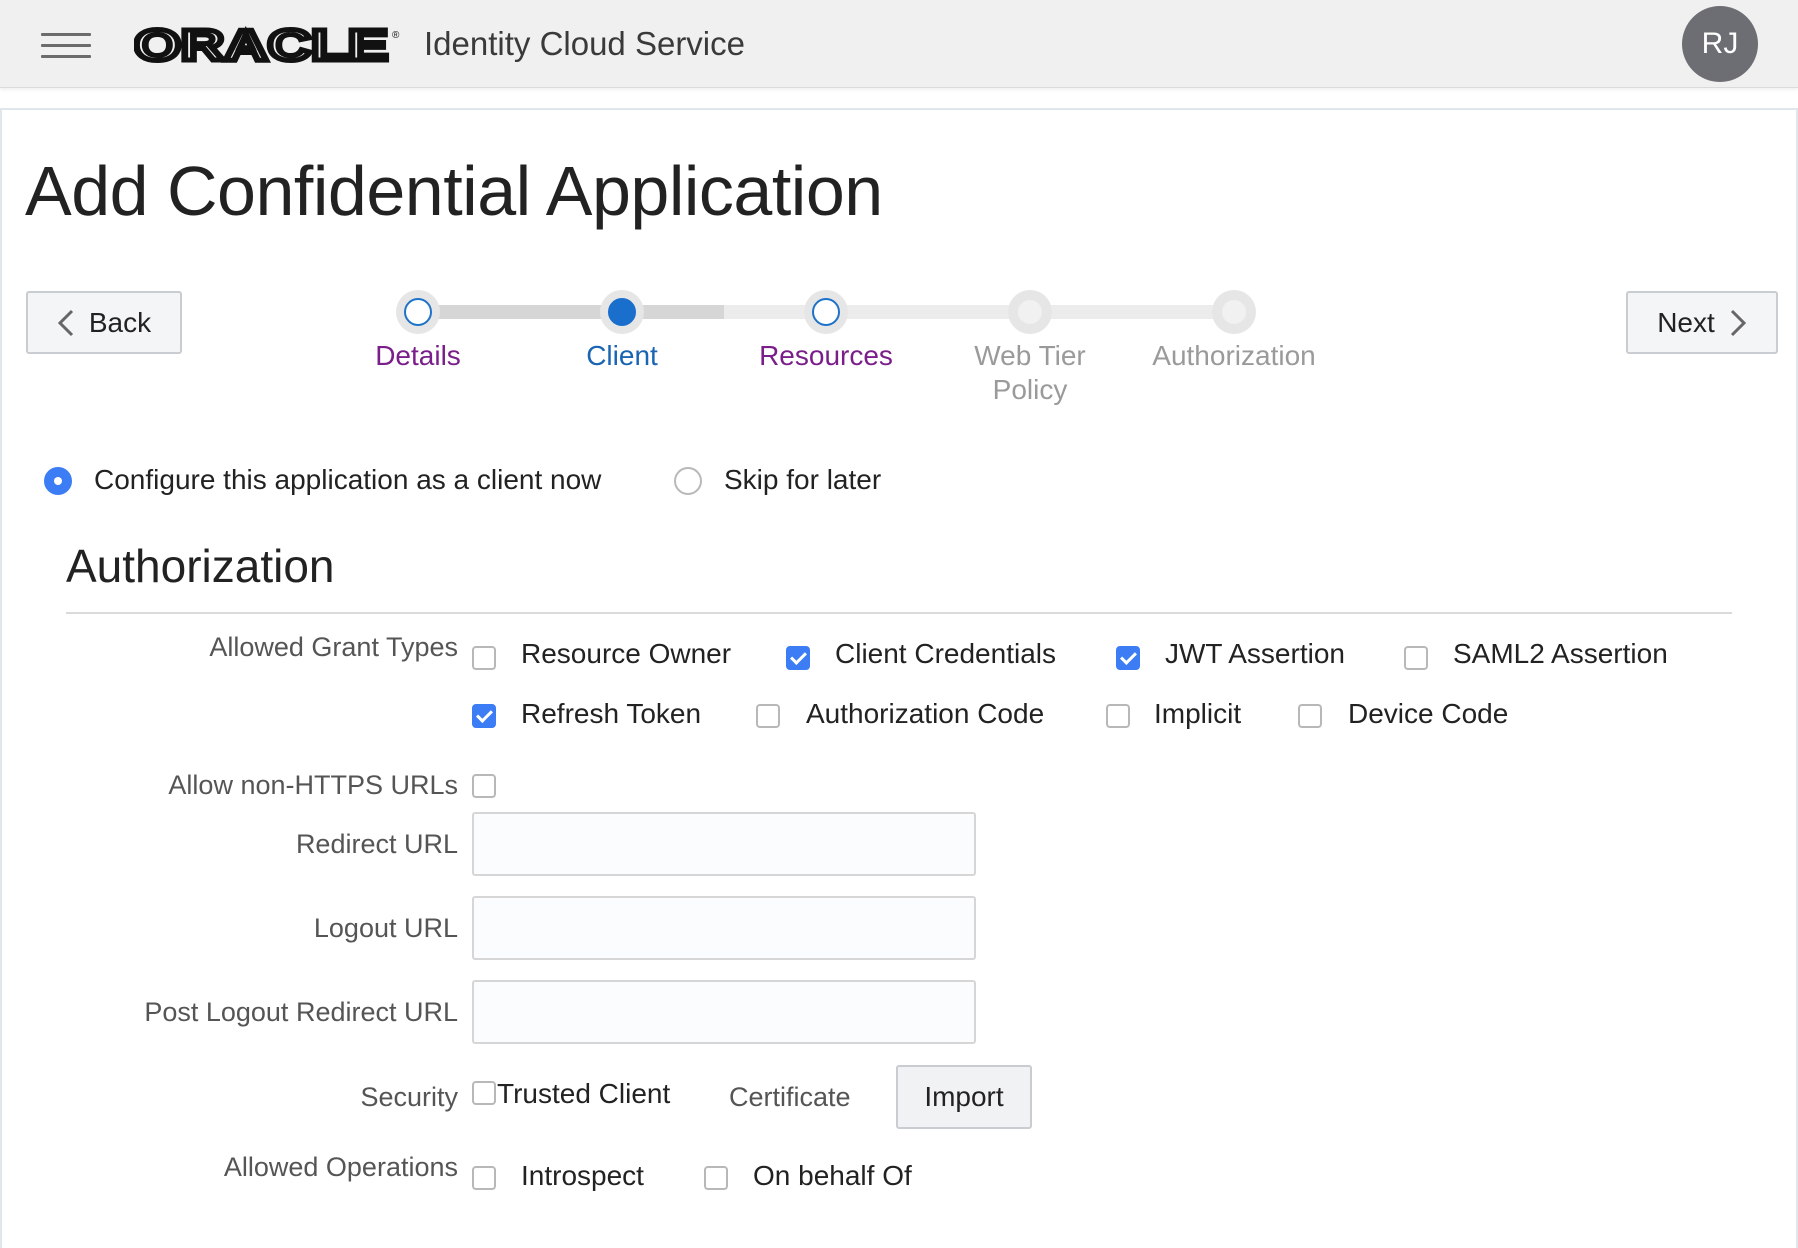 The width and height of the screenshot is (1798, 1248). What do you see at coordinates (1560, 654) in the screenshot?
I see `saml2-assertion-label: SAML2 Assertion` at bounding box center [1560, 654].